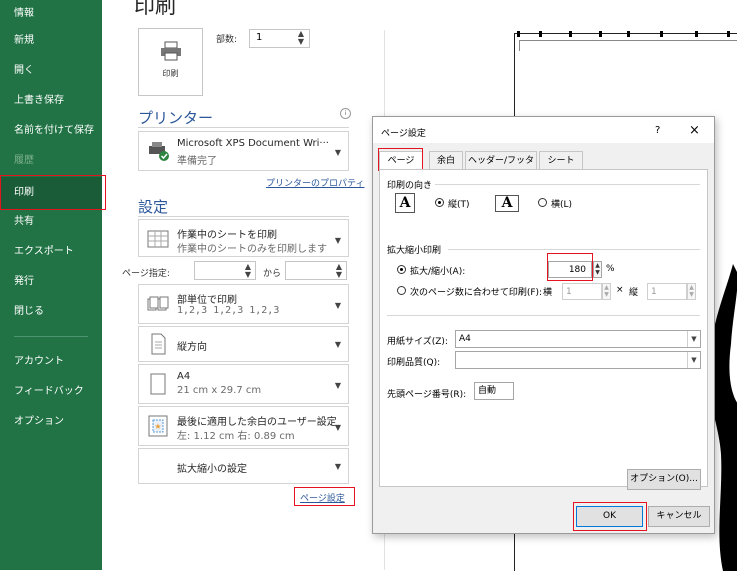  I want to click on nav-separator, so click(51, 336).